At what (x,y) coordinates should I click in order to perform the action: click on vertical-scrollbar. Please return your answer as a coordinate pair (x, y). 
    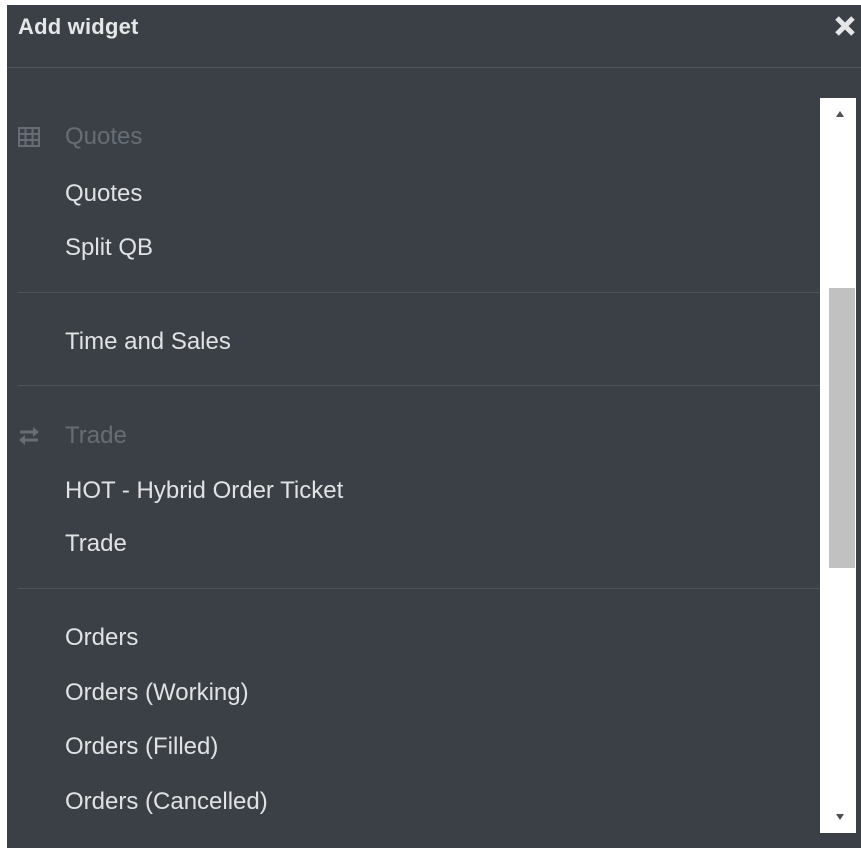
    Looking at the image, I should click on (838, 465).